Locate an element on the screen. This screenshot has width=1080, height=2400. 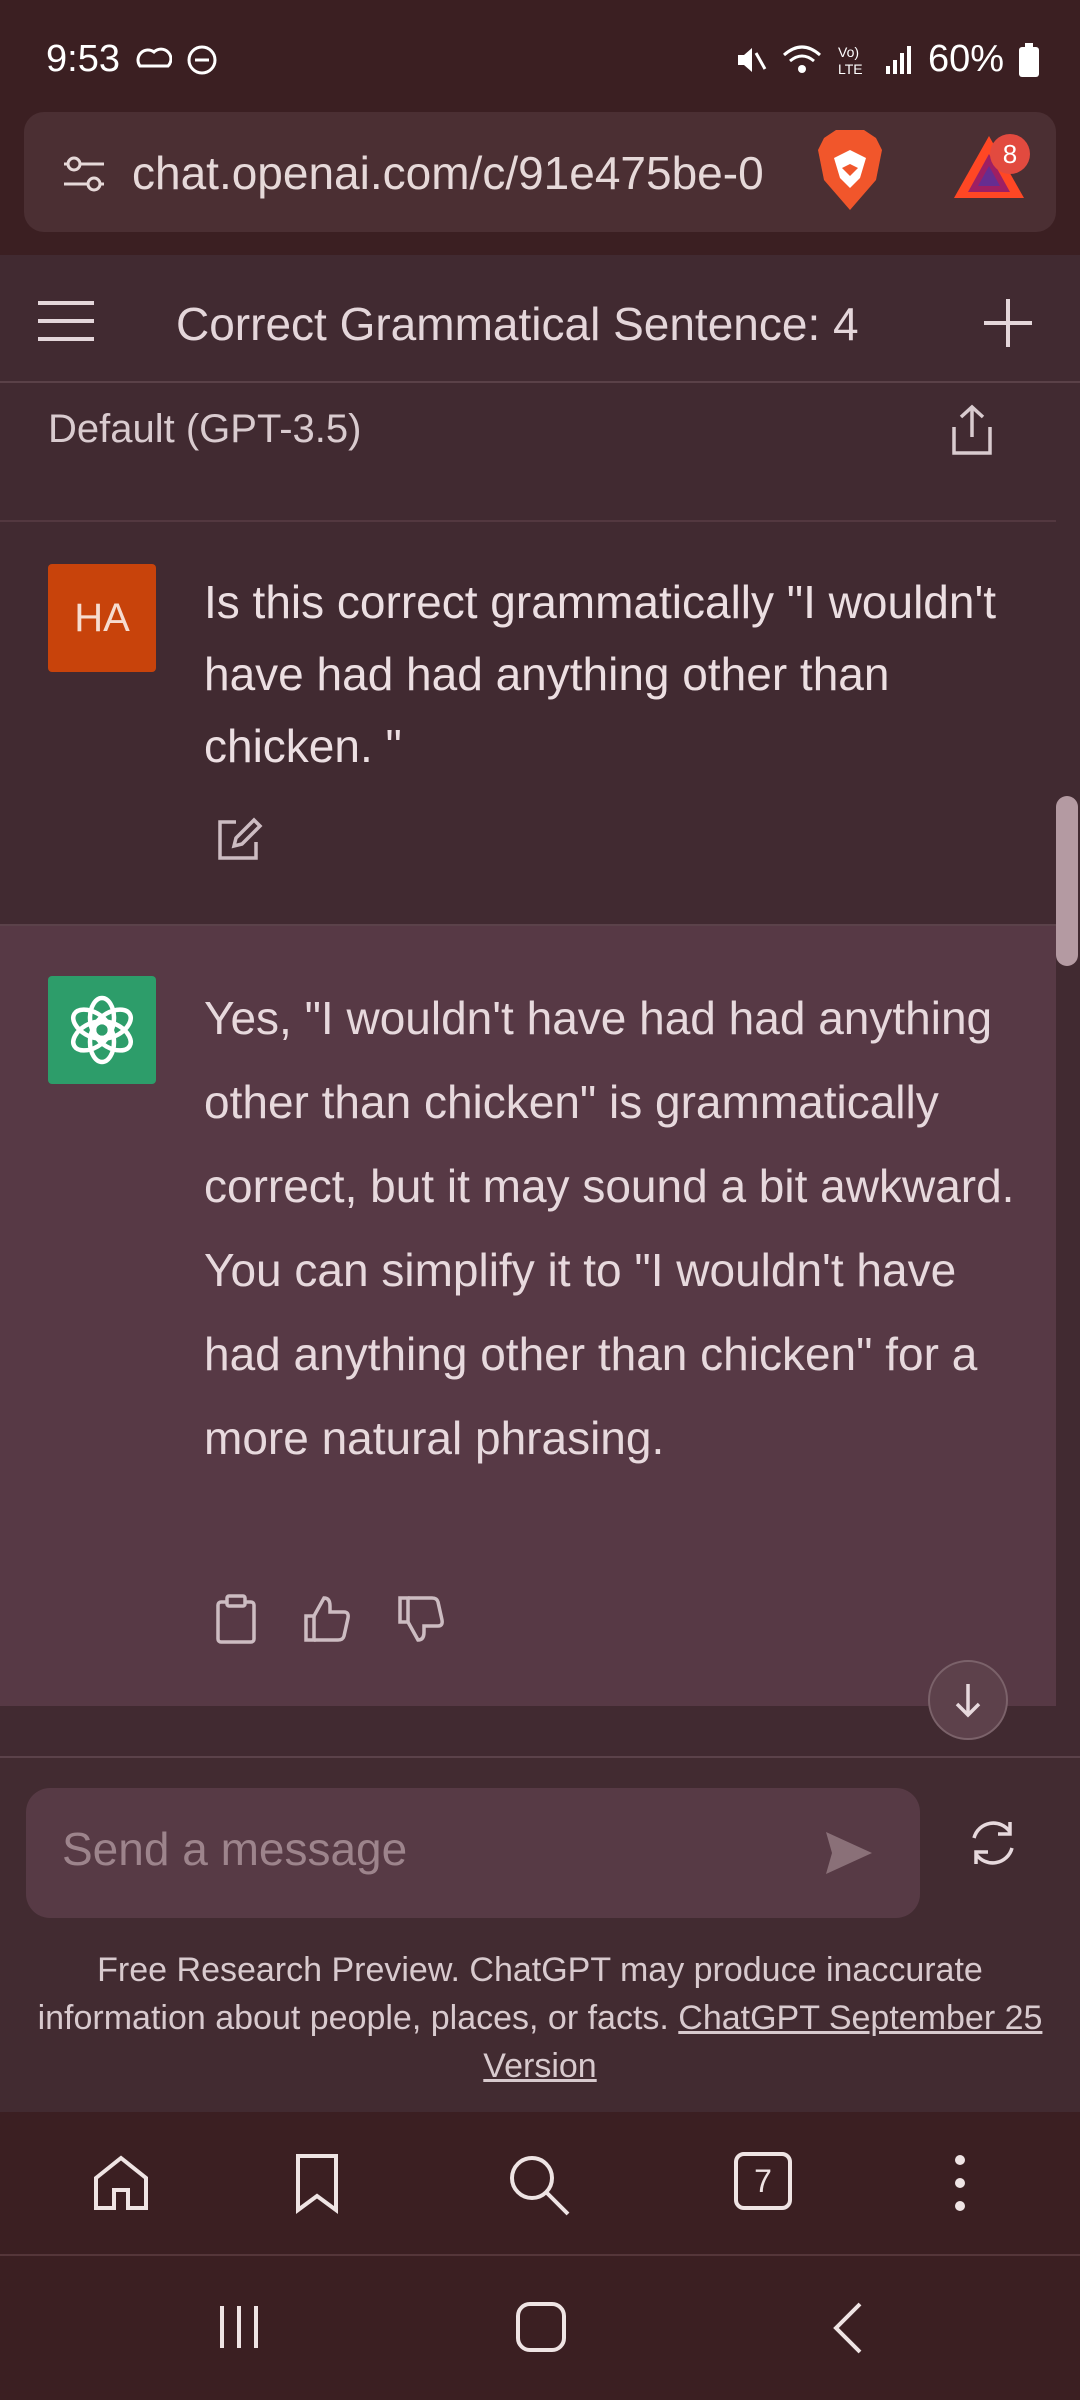
message-composer is located at coordinates (473, 1853).